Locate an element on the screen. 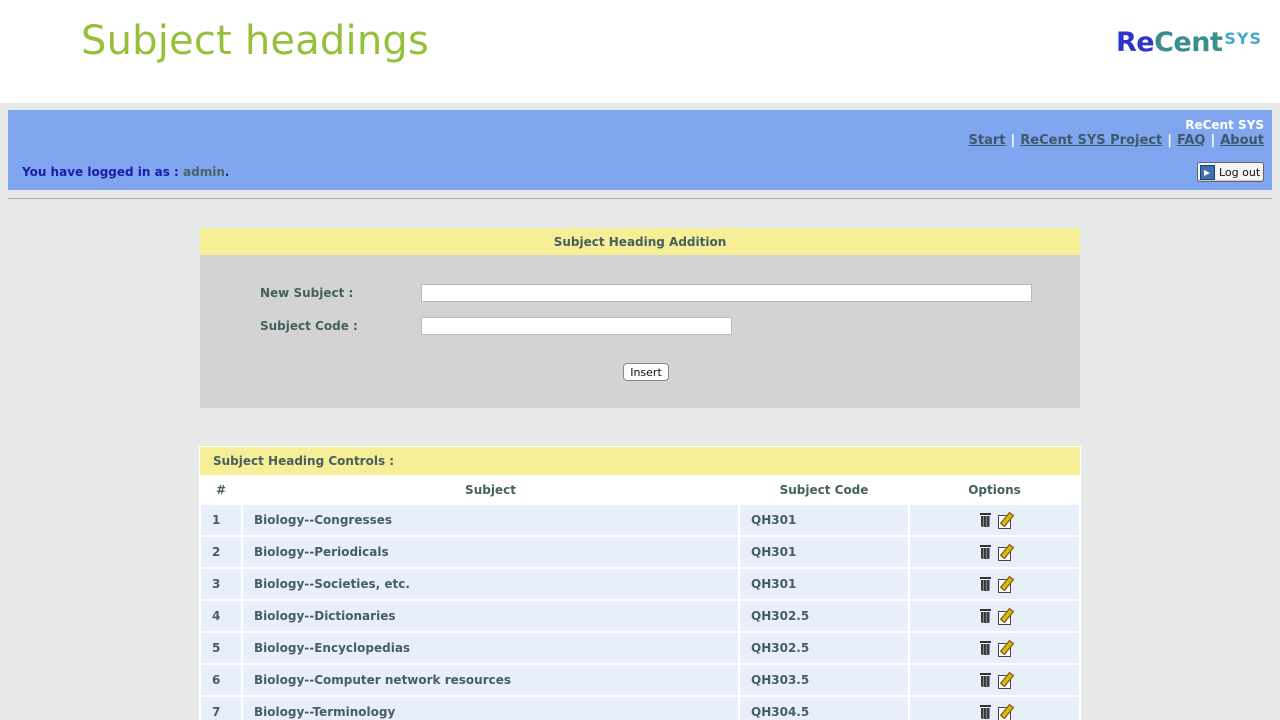 The image size is (1280, 720). logout-icon is located at coordinates (1207, 172).